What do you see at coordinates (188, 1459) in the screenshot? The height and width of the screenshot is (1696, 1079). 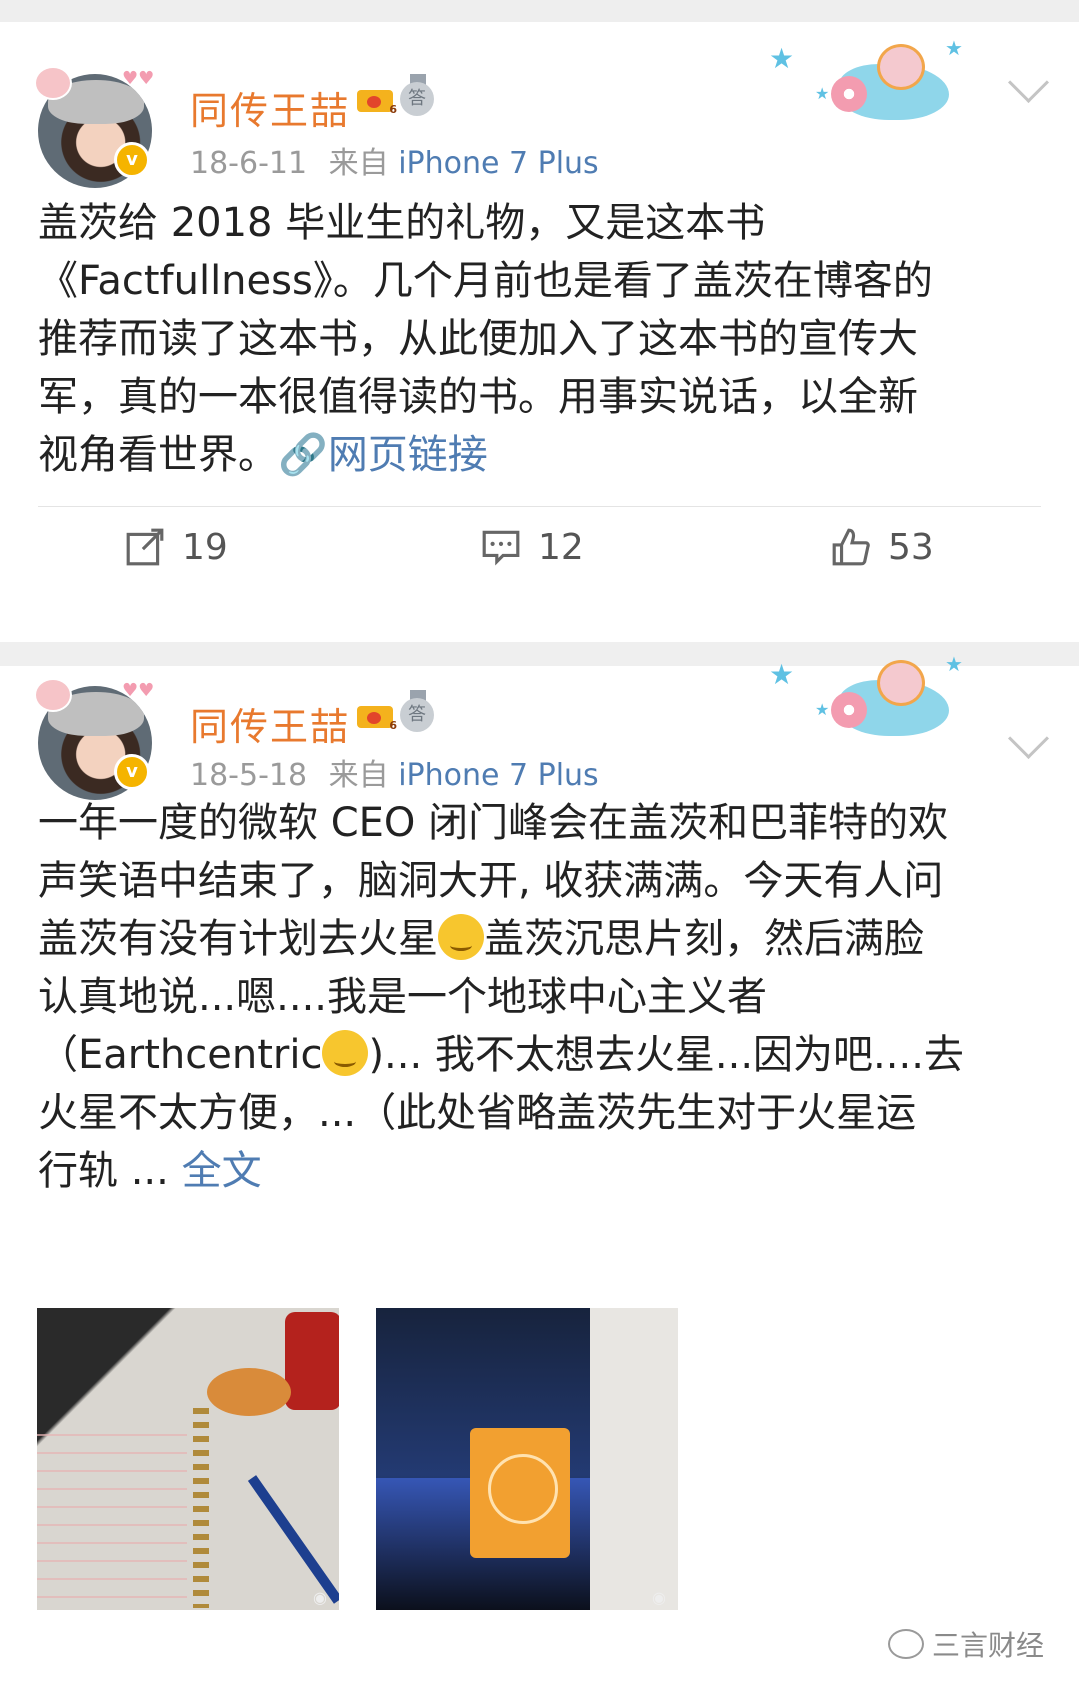 I see `post-image-notebook: ◉` at bounding box center [188, 1459].